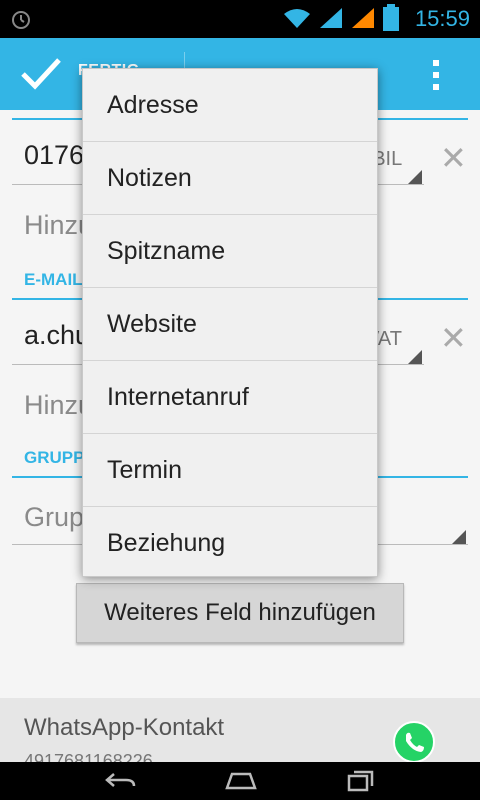 This screenshot has width=480, height=800. I want to click on menu-item-adresse: Adresse, so click(230, 105).